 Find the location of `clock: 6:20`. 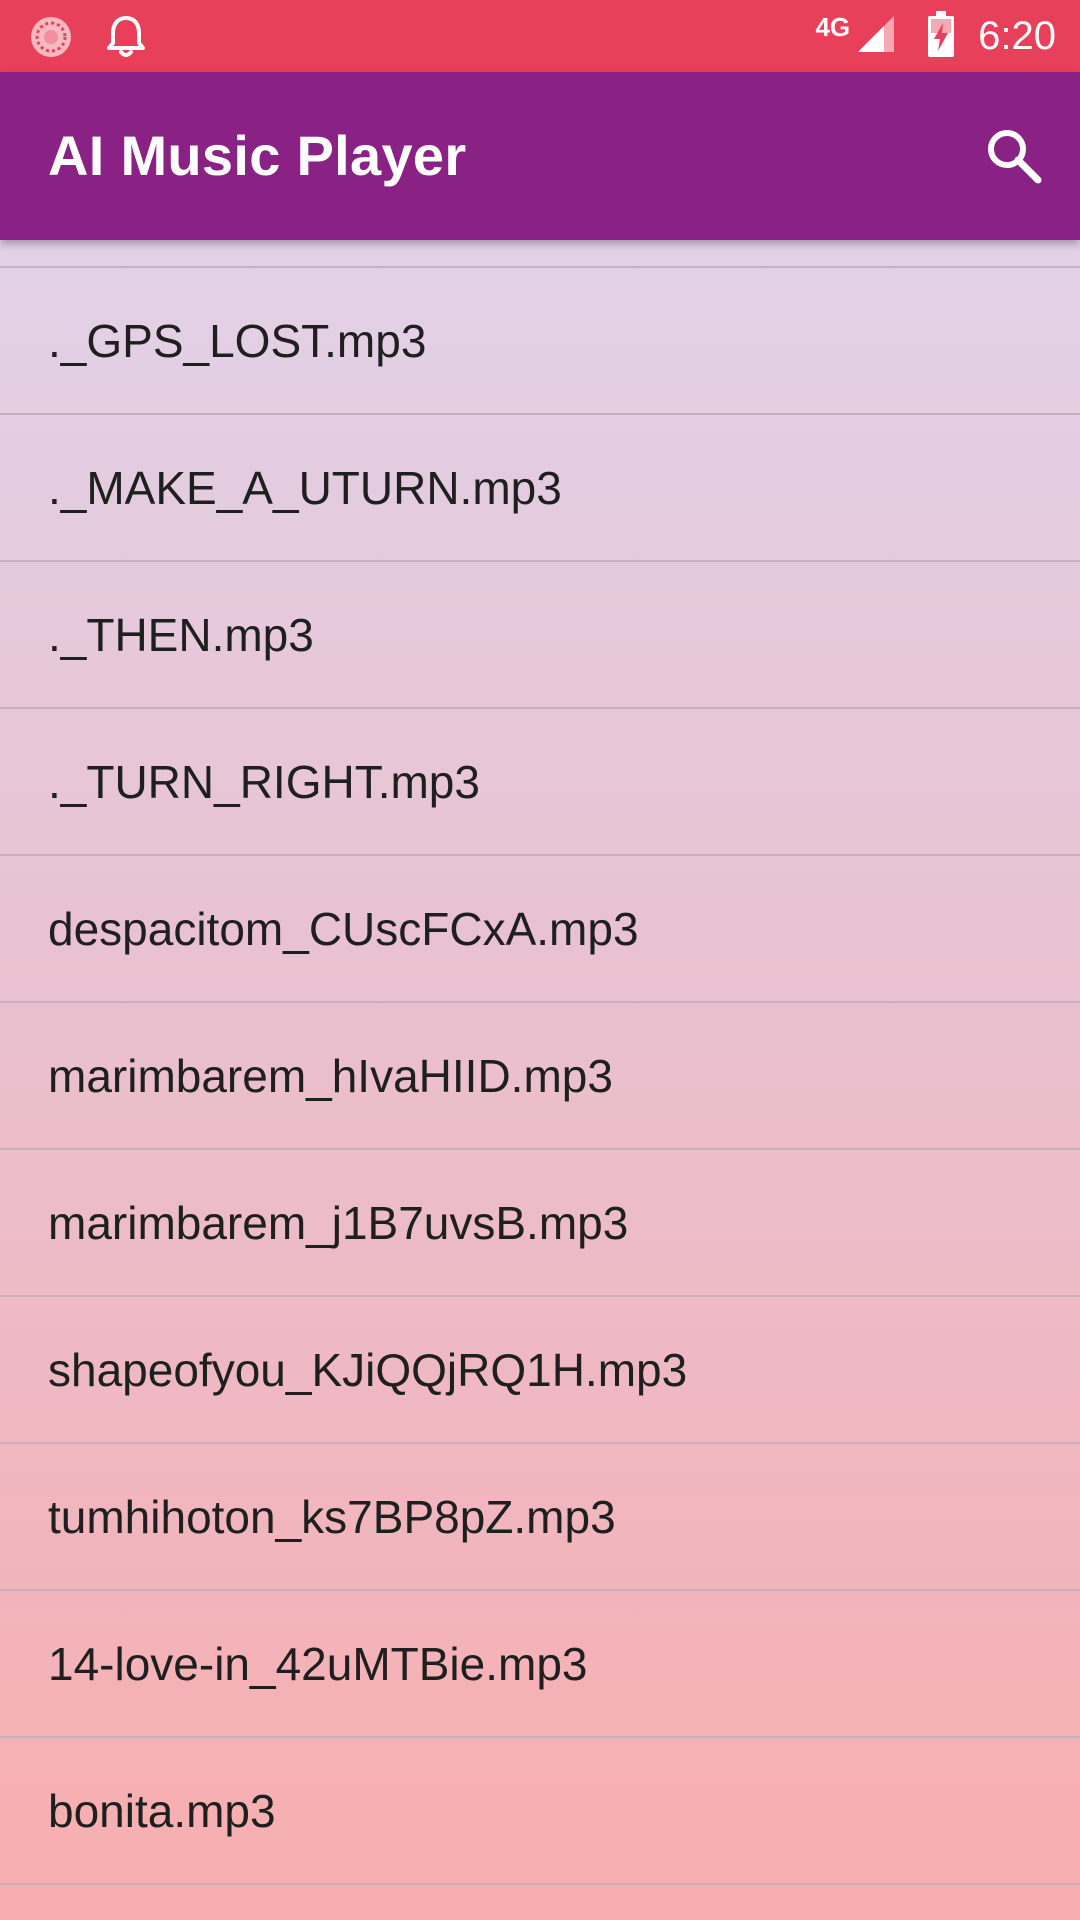

clock: 6:20 is located at coordinates (1017, 35).